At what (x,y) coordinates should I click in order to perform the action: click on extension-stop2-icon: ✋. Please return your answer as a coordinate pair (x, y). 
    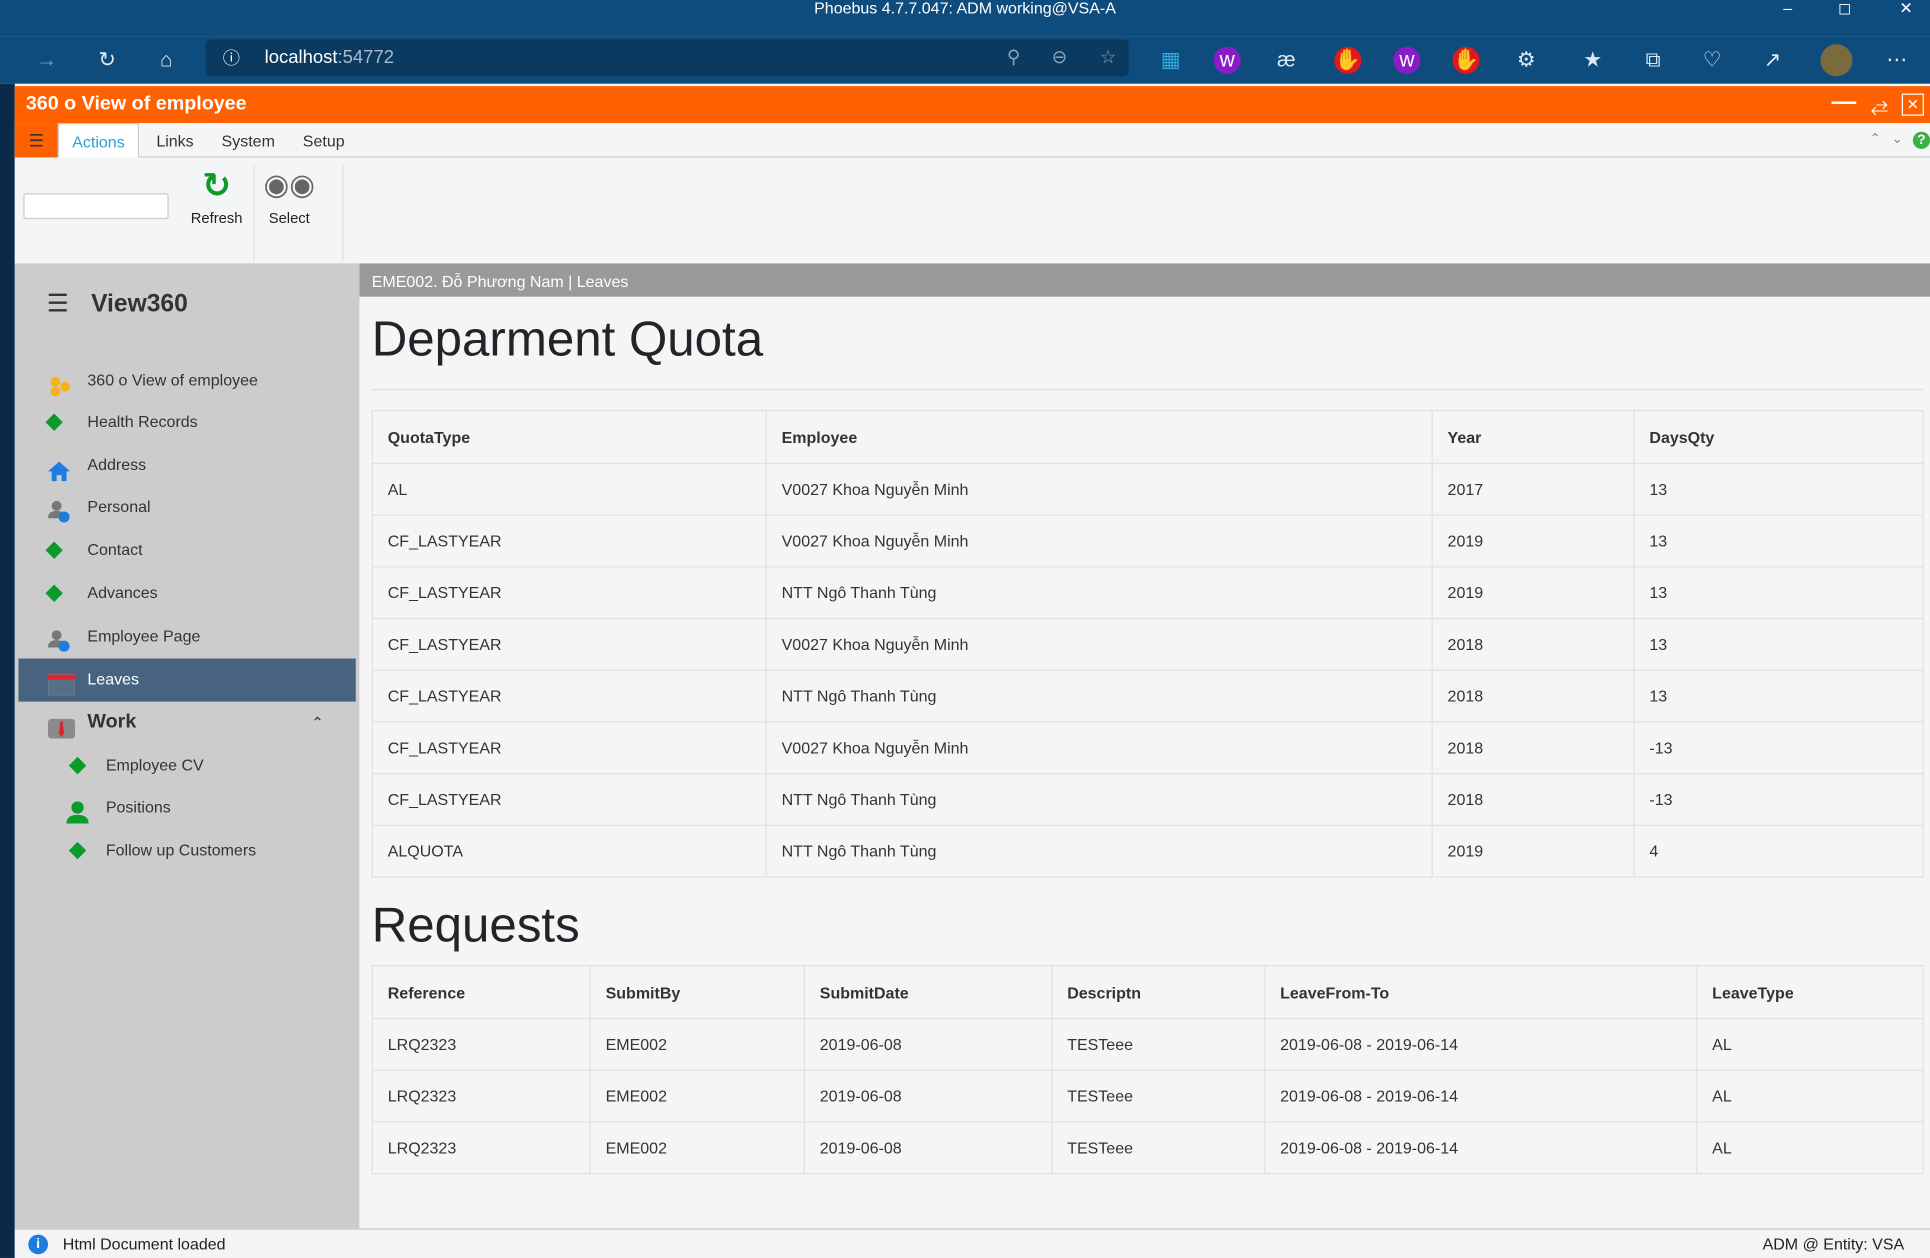
    Looking at the image, I should click on (1466, 60).